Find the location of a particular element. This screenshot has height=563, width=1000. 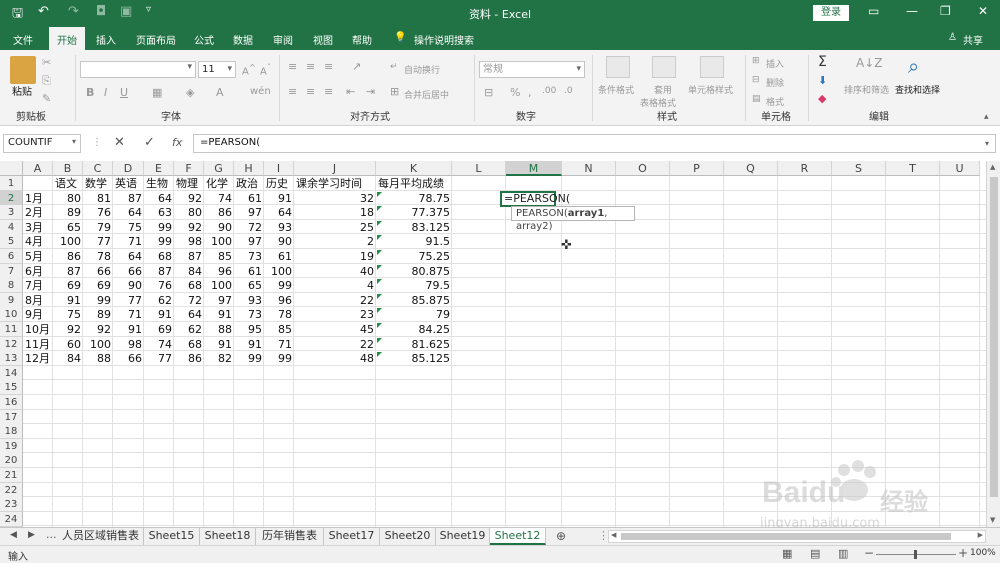

cell-f10: 64 is located at coordinates (189, 314).